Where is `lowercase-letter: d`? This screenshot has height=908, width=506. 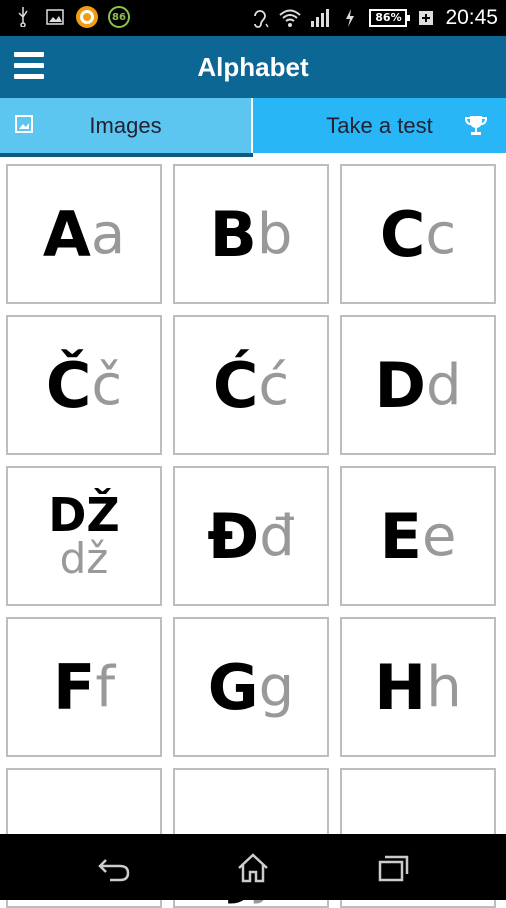 lowercase-letter: d is located at coordinates (443, 385).